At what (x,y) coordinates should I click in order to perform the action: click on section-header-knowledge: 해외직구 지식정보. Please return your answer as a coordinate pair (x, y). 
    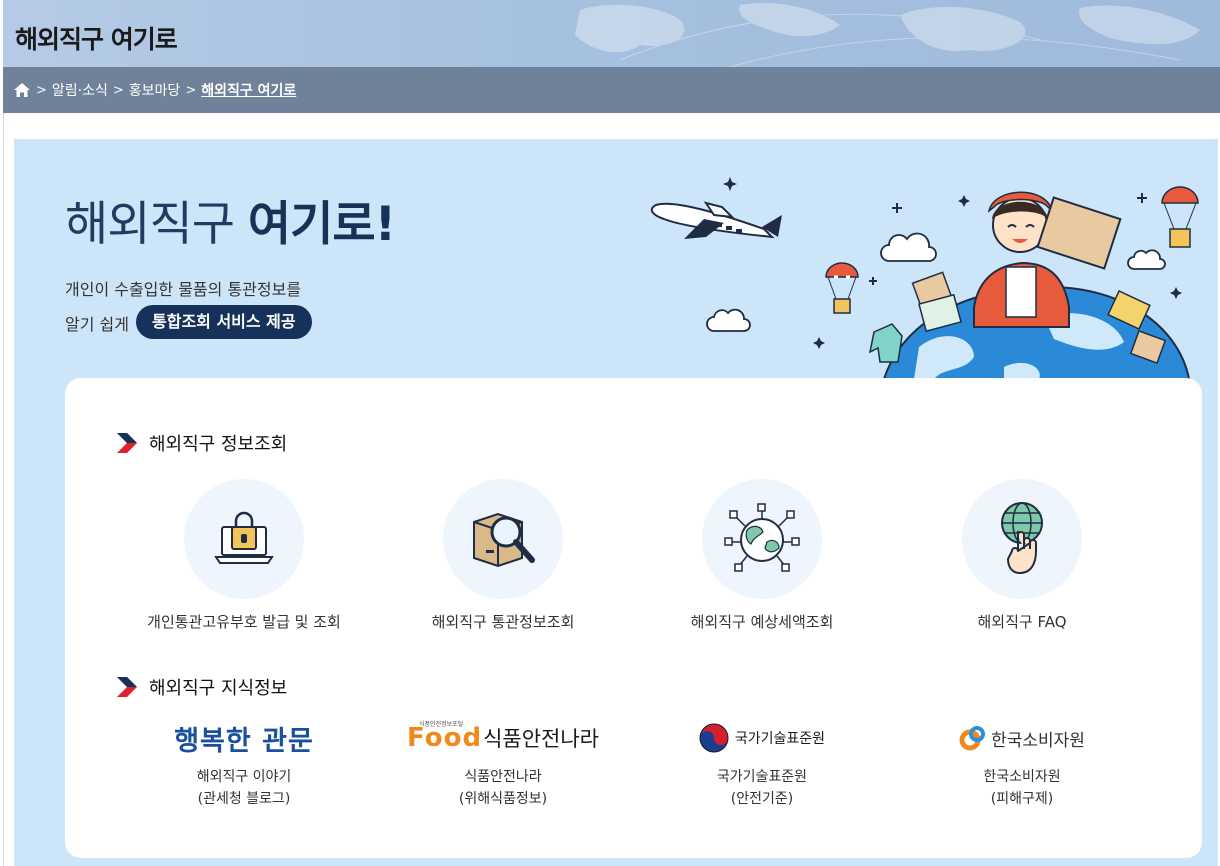
    Looking at the image, I should click on (201, 687).